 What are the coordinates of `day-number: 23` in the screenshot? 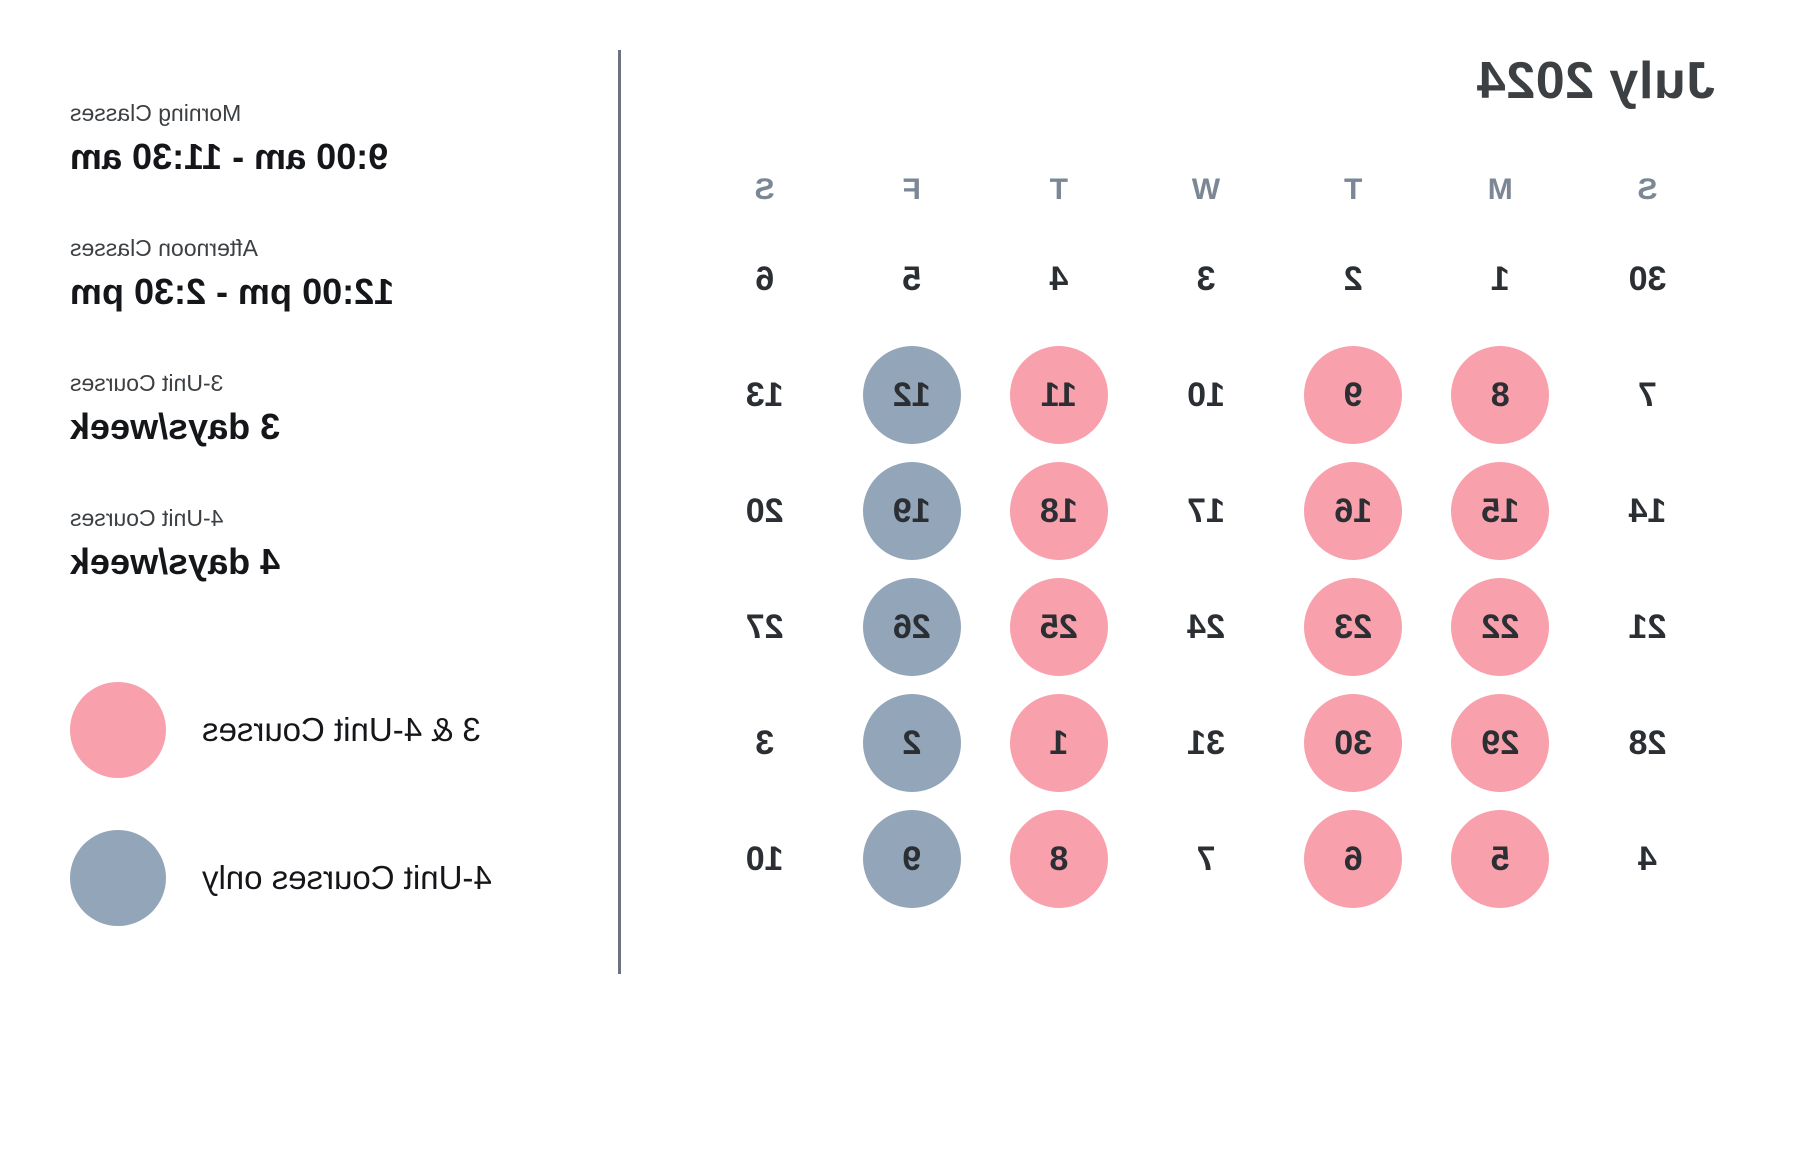 It's located at (1353, 627).